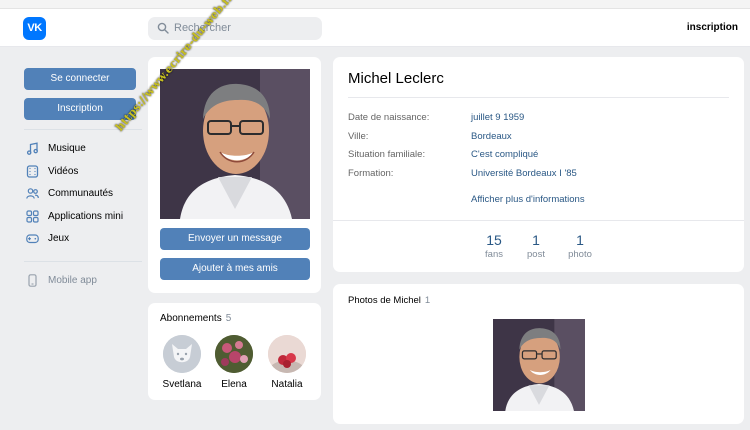 Image resolution: width=750 pixels, height=430 pixels. Describe the element at coordinates (538, 220) in the screenshot. I see `stats-divider` at that location.